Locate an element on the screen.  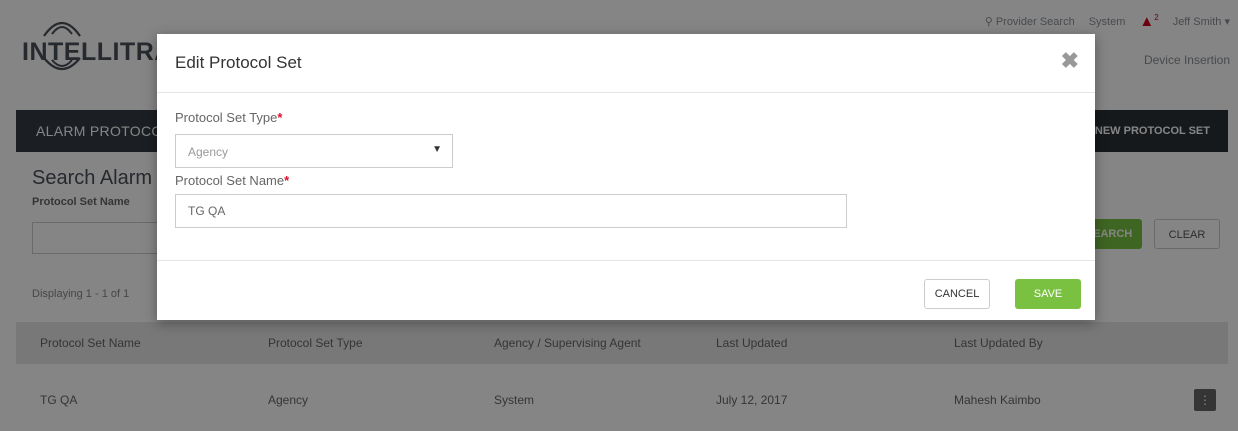
protocol-set-name-label: Protocol Set Name* is located at coordinates (232, 180).